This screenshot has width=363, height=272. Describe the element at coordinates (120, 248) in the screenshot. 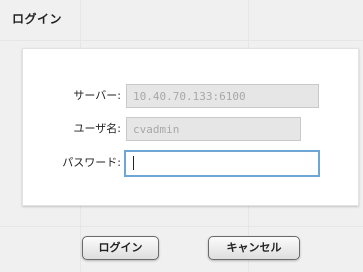

I see `login-button: ログイン` at that location.